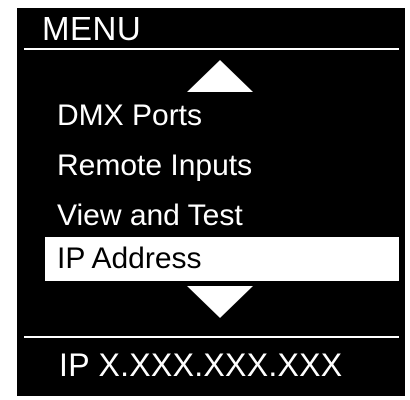 The width and height of the screenshot is (410, 400). I want to click on triangle-up-icon, so click(220, 76).